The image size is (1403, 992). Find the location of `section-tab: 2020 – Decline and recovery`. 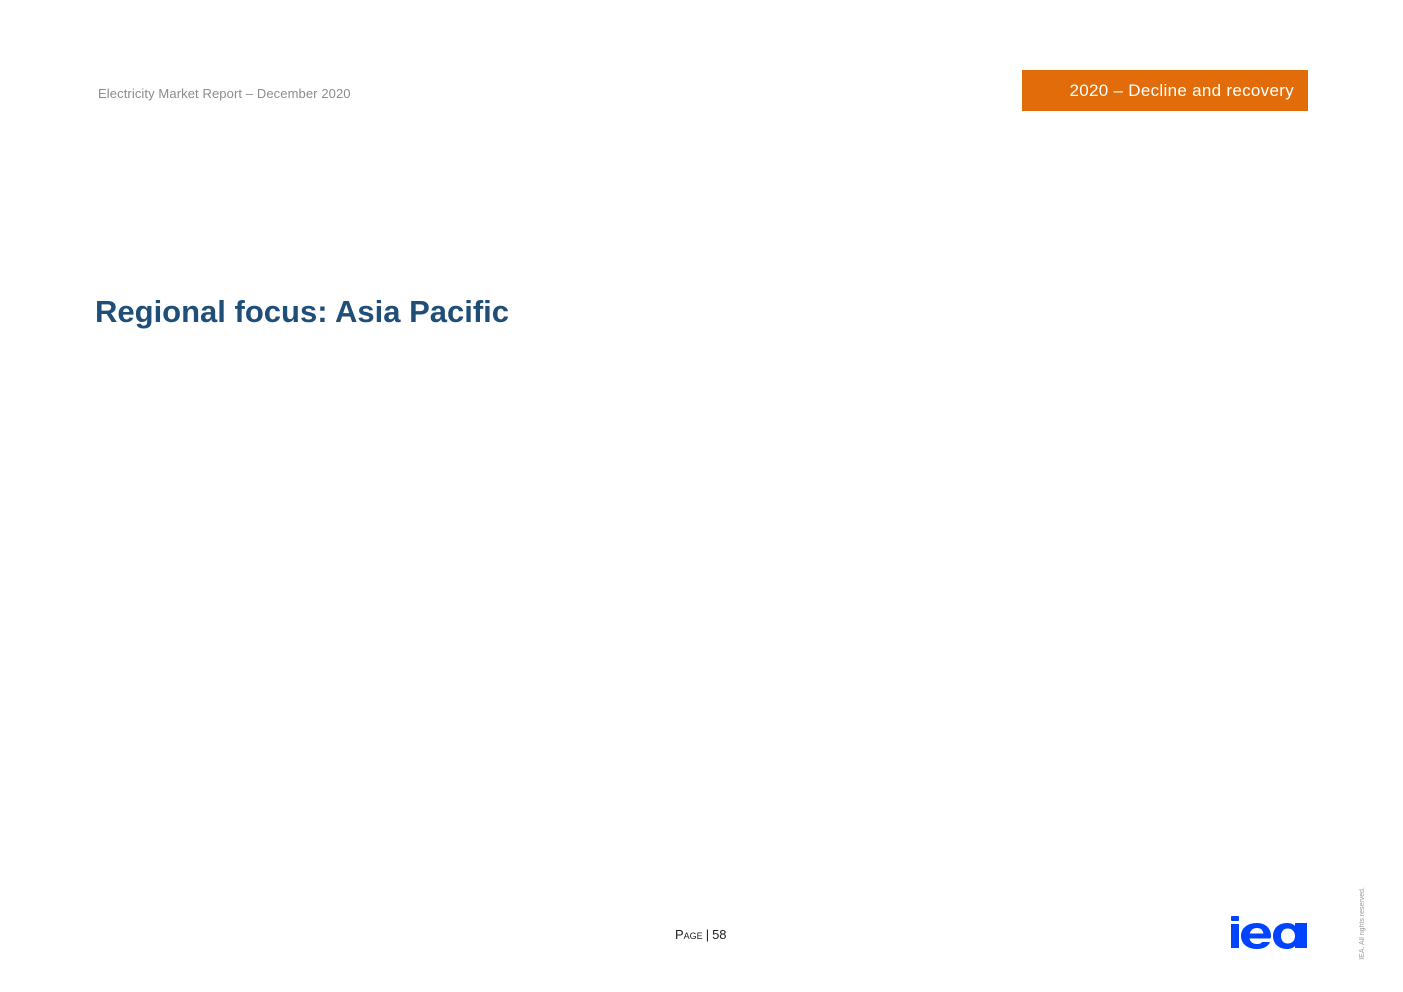

section-tab: 2020 – Decline and recovery is located at coordinates (1165, 90).